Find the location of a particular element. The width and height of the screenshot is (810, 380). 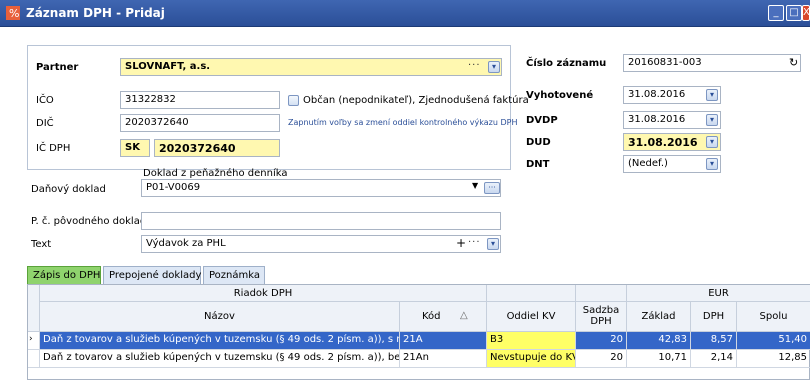

app-icon: % is located at coordinates (13, 13).